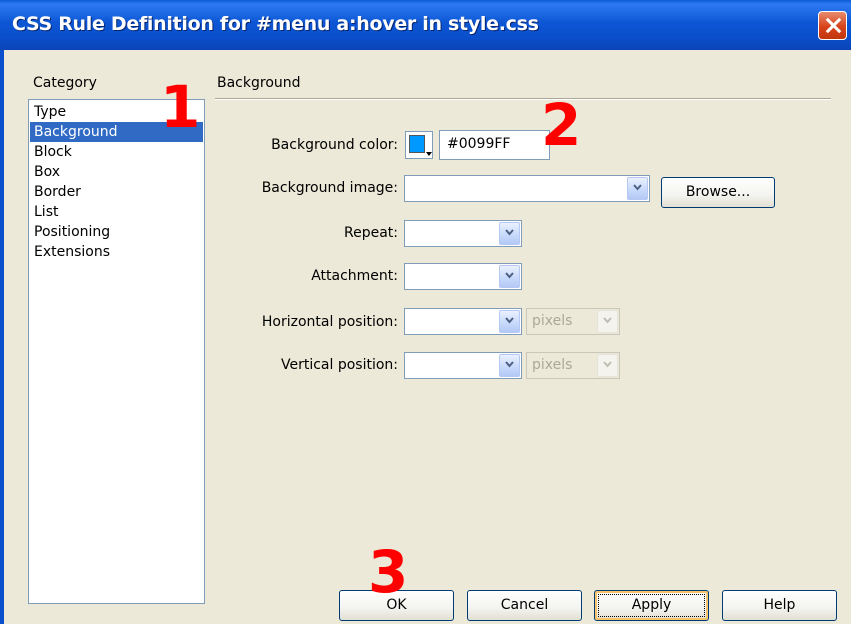  Describe the element at coordinates (463, 365) in the screenshot. I see `vpos-select` at that location.